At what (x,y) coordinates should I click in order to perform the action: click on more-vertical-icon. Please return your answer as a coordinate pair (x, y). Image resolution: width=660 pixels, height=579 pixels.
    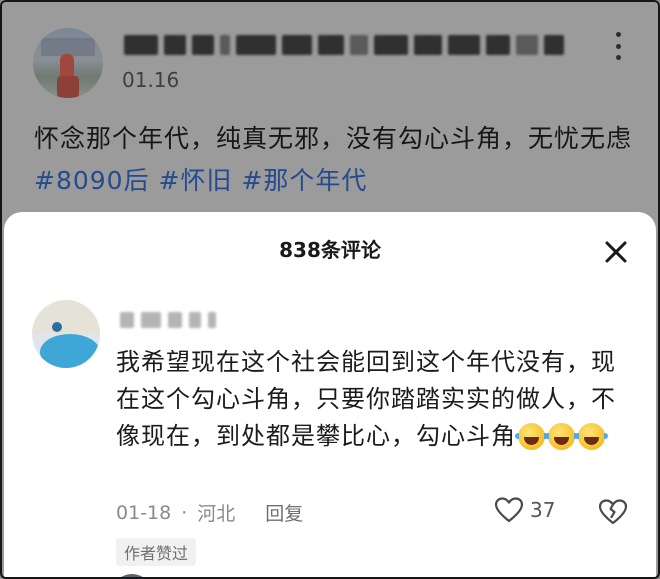
    Looking at the image, I should click on (618, 46).